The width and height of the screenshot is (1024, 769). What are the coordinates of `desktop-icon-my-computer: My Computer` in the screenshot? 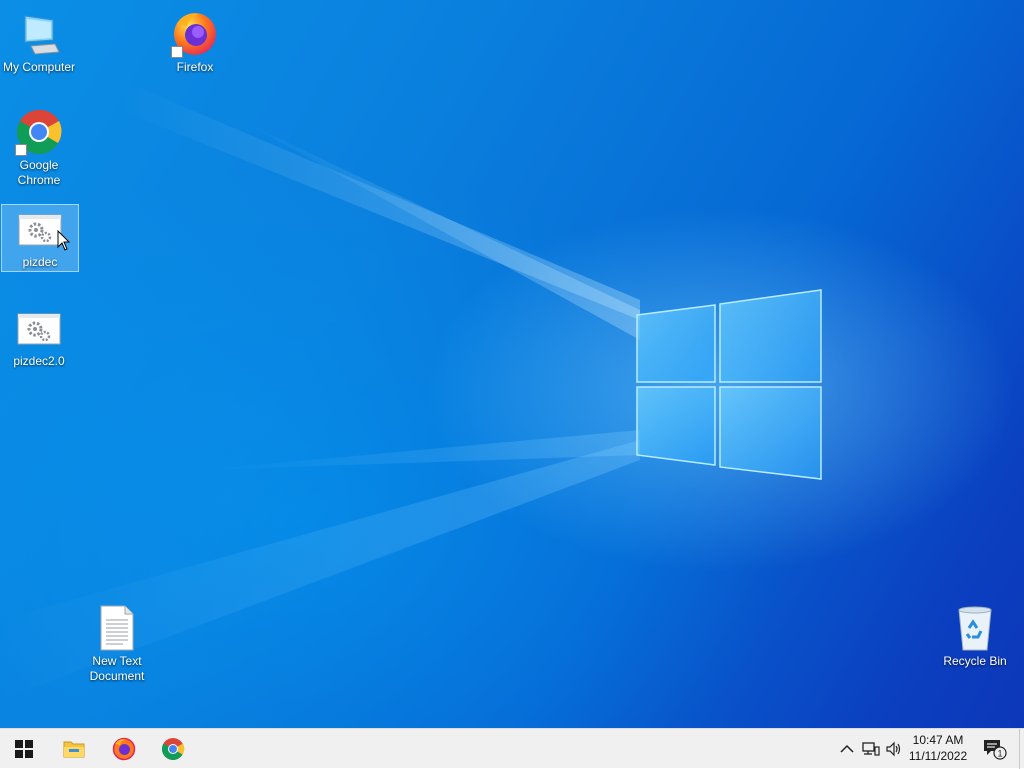 It's located at (39, 40).